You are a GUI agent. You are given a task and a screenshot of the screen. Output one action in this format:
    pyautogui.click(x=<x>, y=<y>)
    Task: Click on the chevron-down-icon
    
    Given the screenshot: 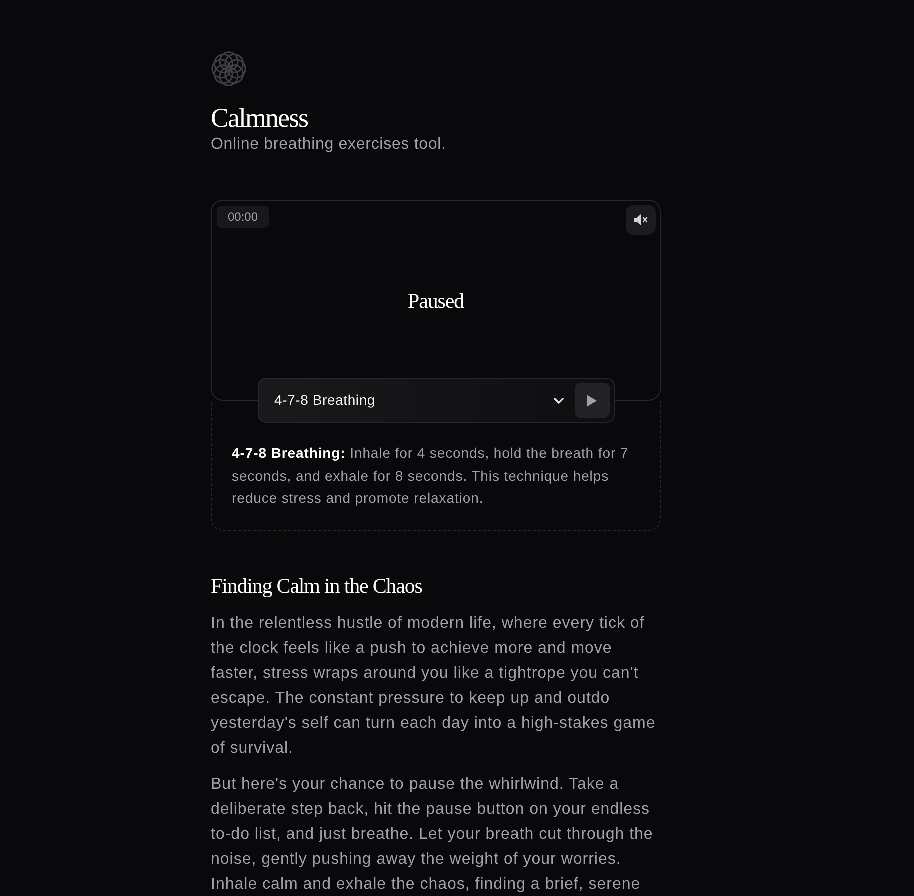 What is the action you would take?
    pyautogui.click(x=559, y=401)
    